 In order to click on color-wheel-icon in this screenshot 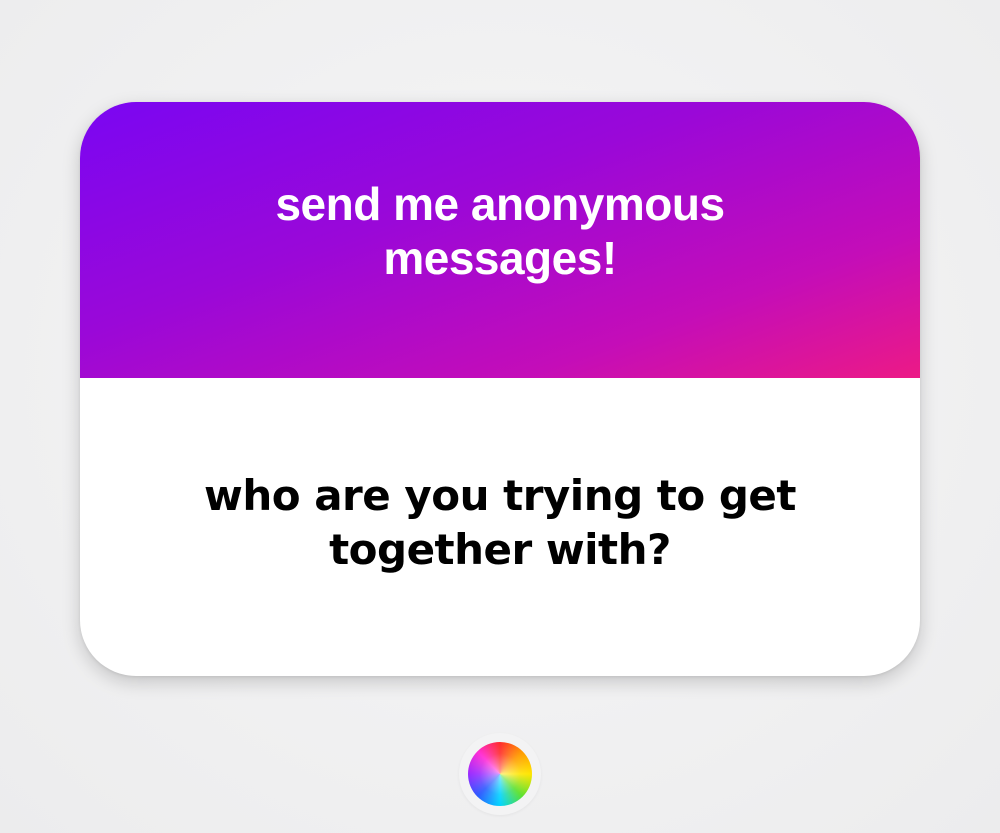, I will do `click(500, 774)`.